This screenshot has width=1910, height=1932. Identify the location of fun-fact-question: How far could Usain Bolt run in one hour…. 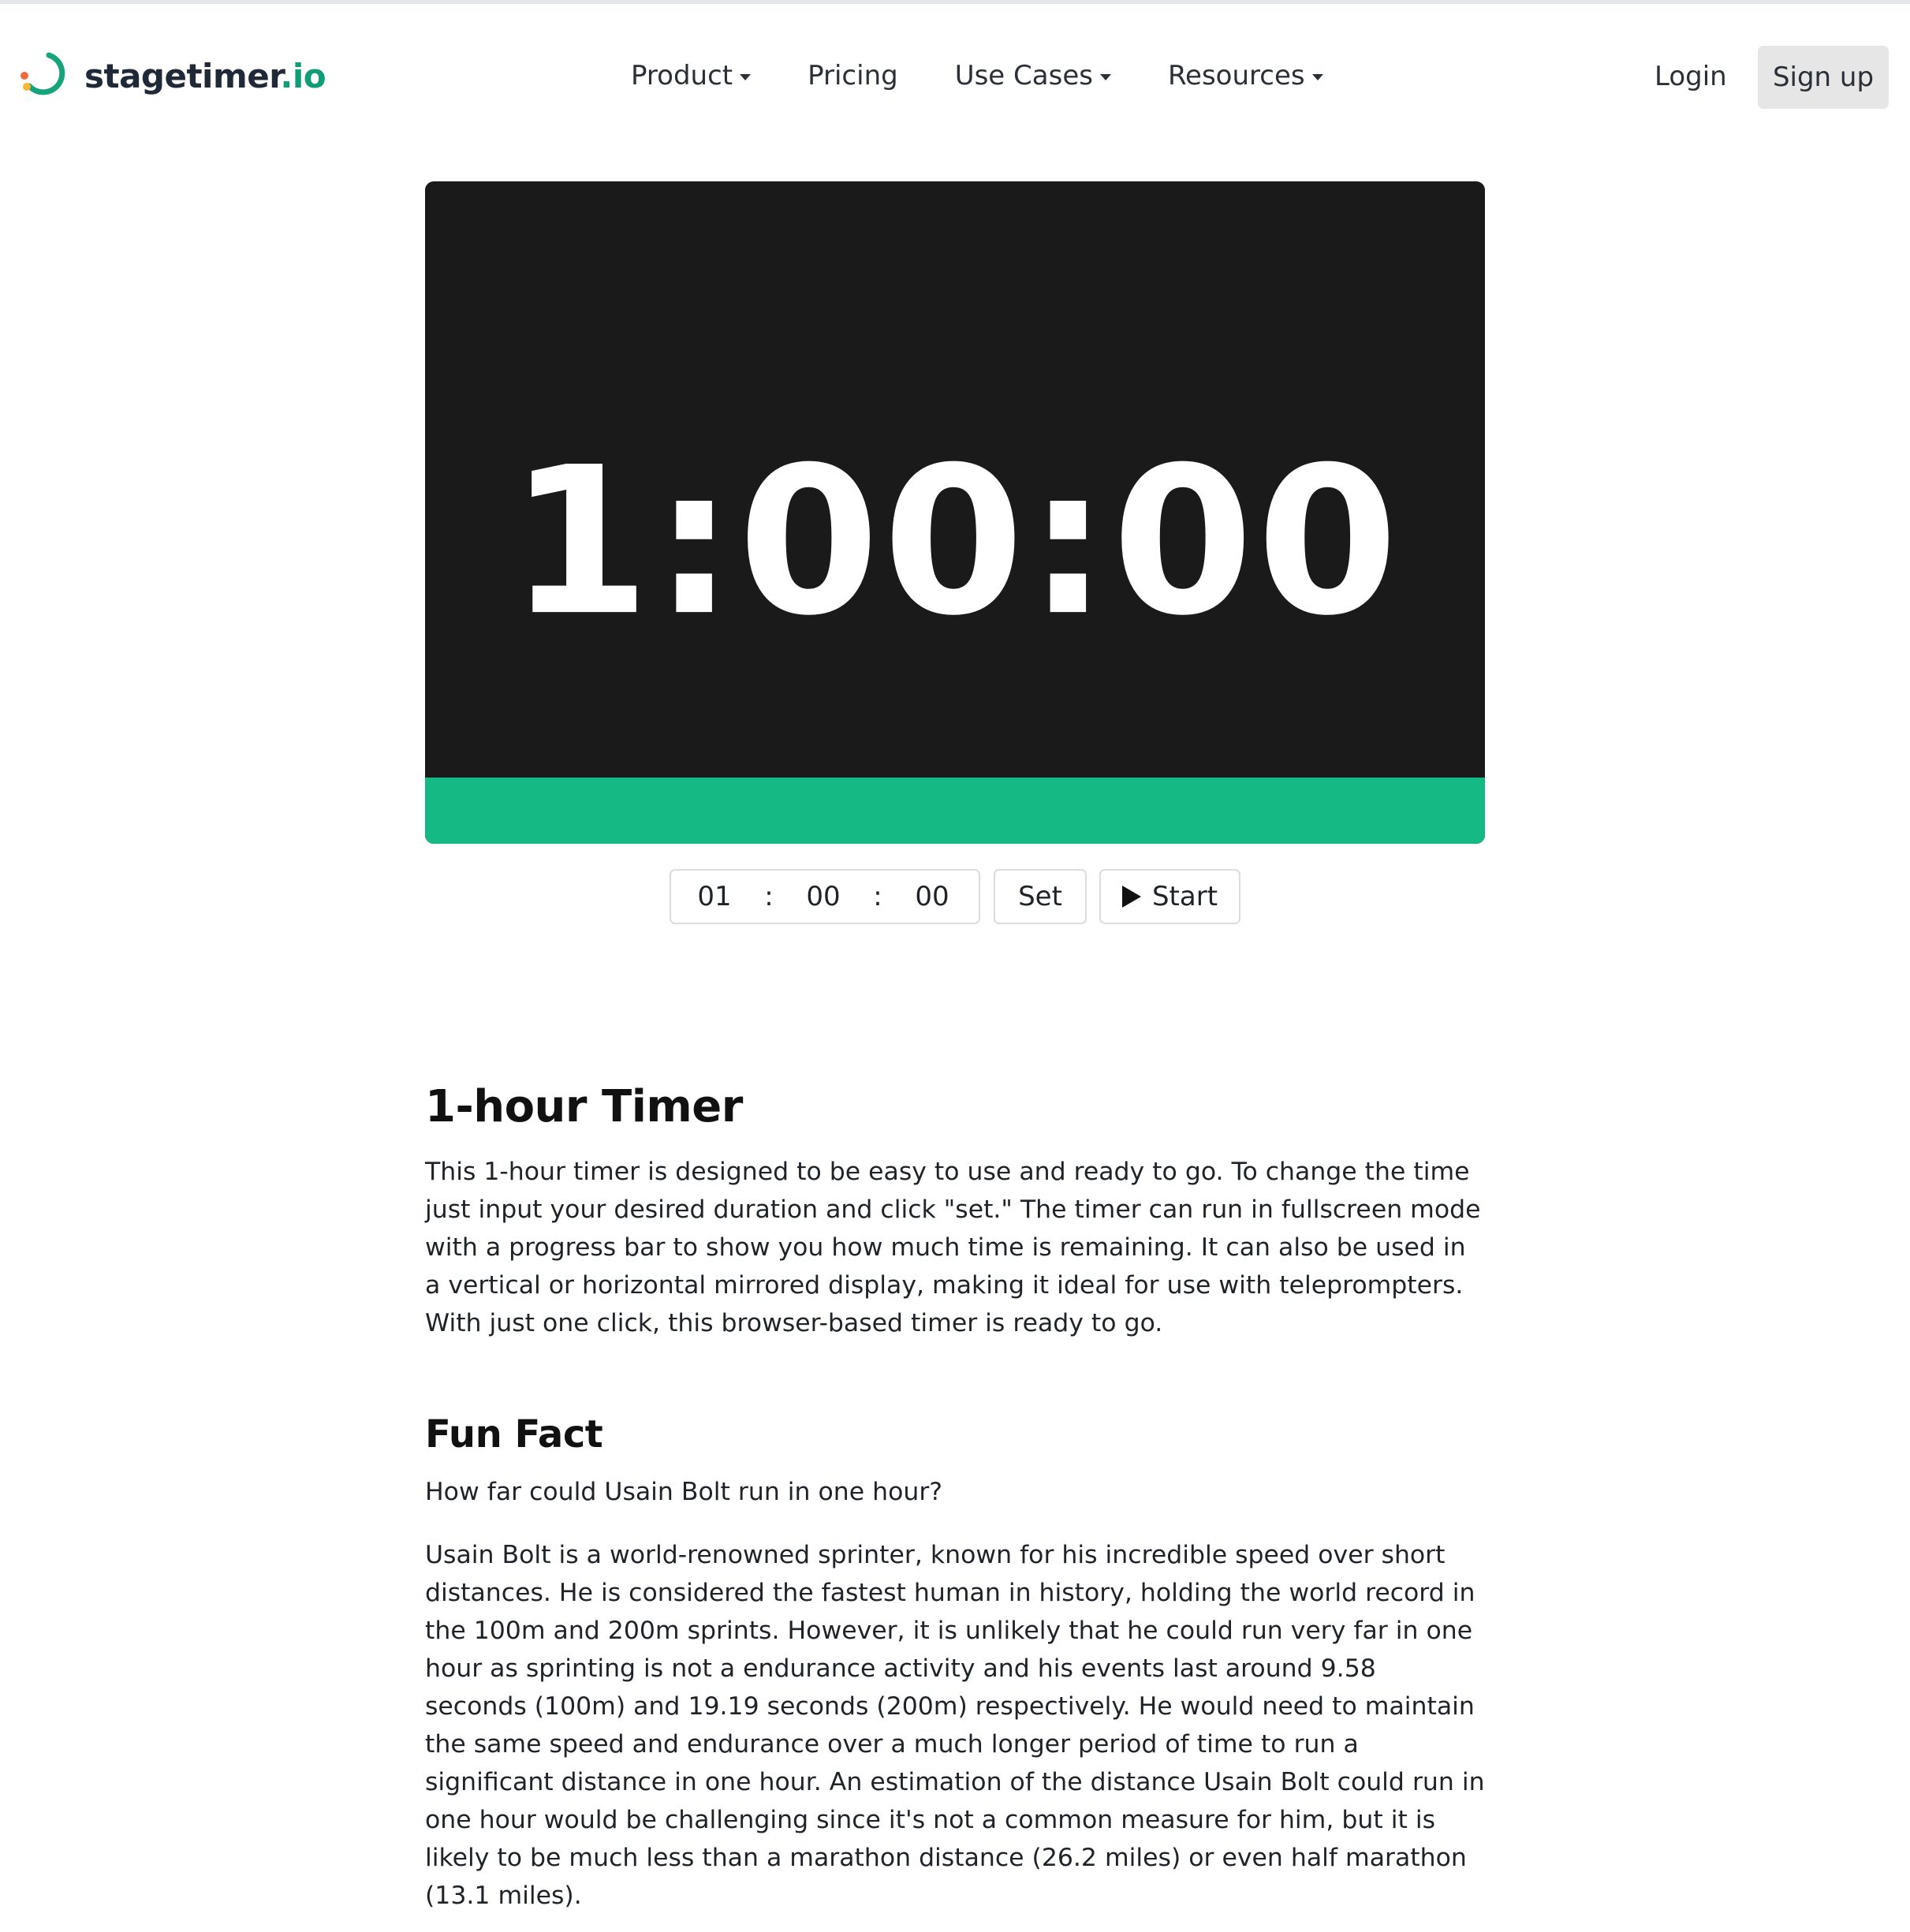
(684, 1492).